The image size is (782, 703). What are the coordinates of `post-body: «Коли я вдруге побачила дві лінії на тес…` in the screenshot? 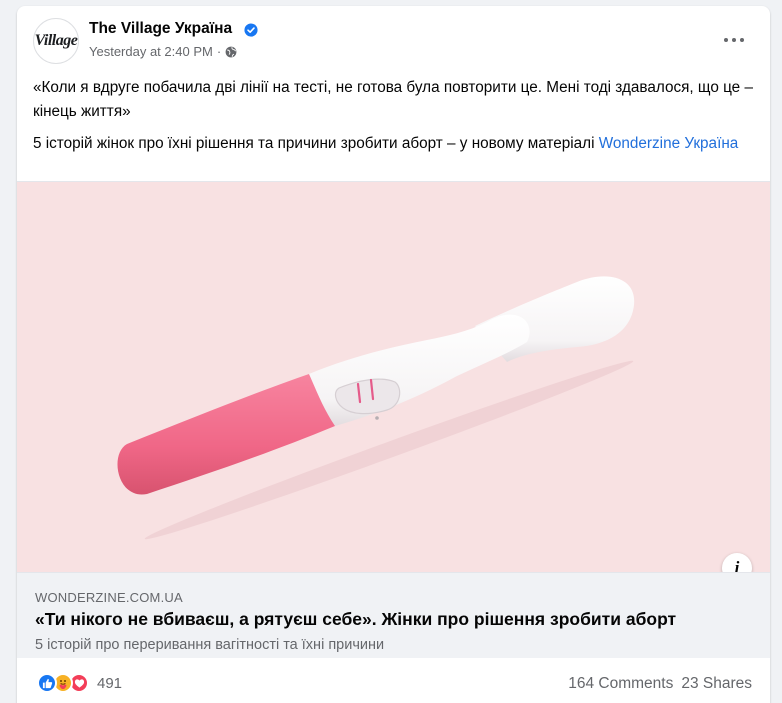 It's located at (395, 120).